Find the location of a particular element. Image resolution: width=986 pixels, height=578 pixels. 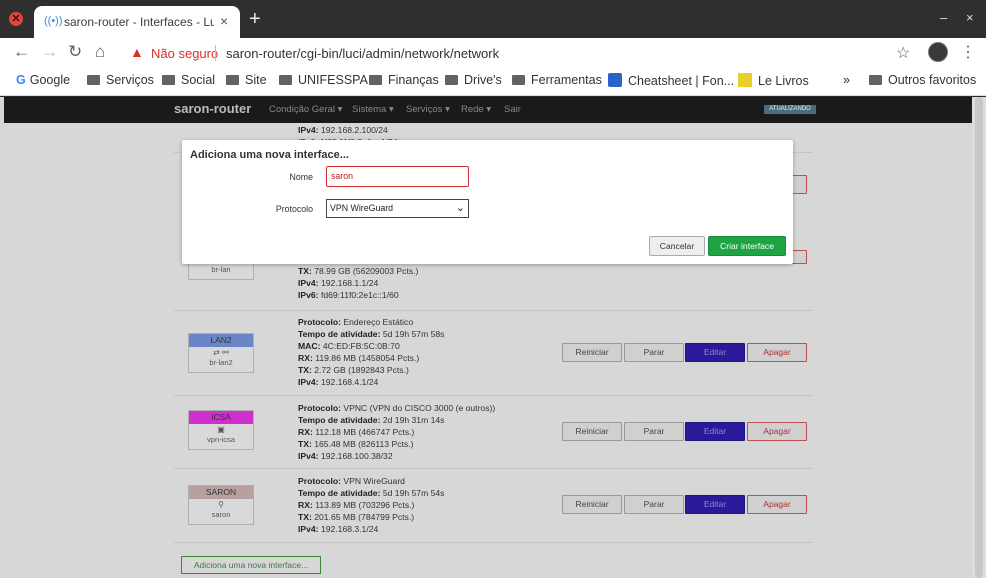

saron-name: SARON is located at coordinates (221, 492).